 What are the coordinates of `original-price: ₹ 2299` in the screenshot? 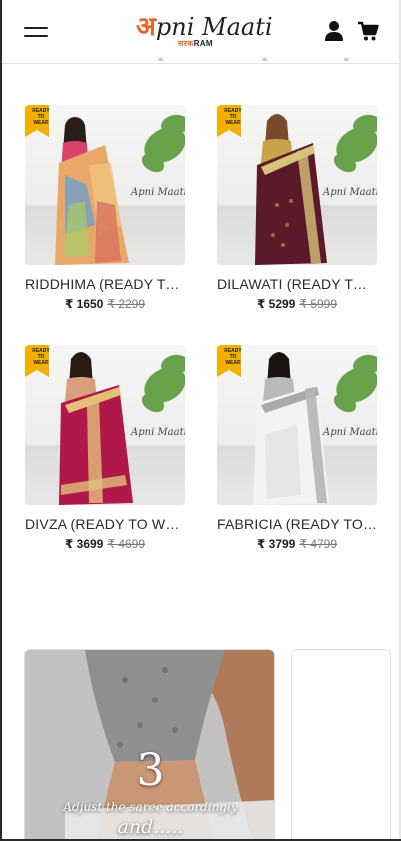 It's located at (126, 304).